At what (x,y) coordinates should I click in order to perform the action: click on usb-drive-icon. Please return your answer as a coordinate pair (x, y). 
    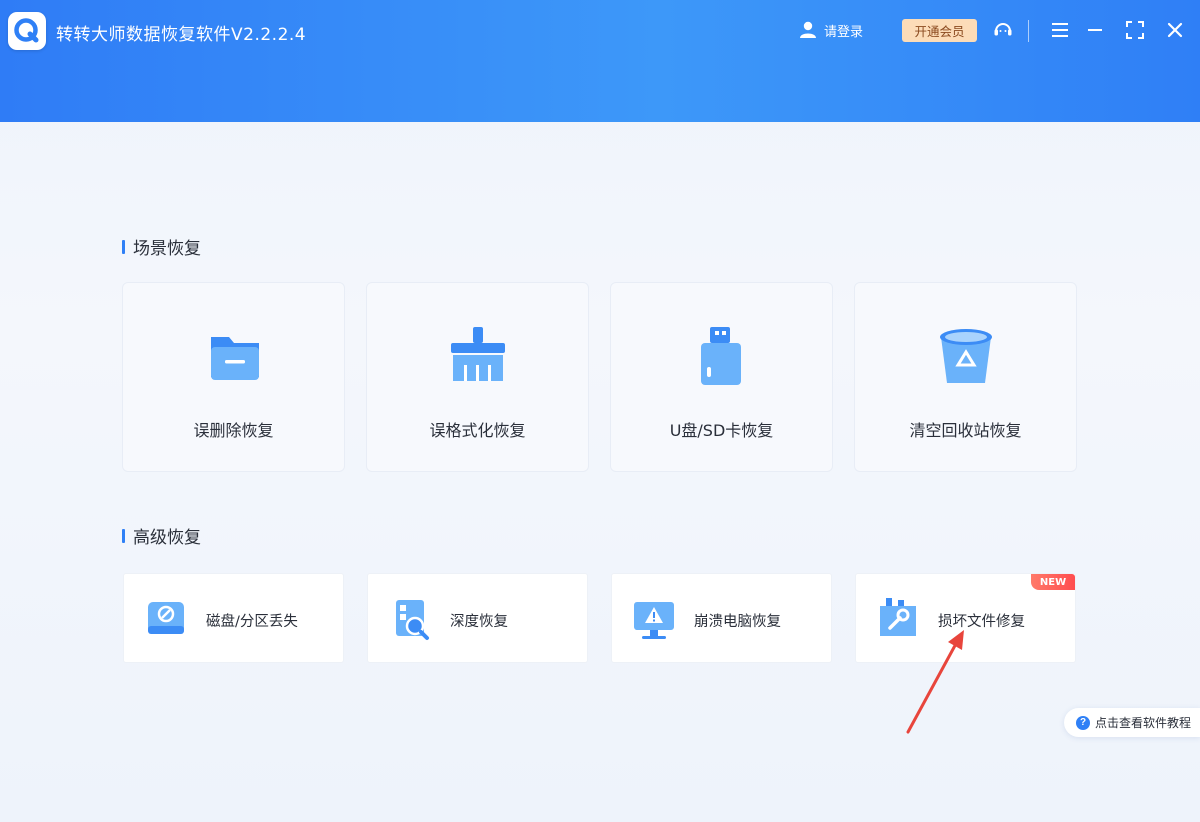
    Looking at the image, I should click on (722, 358).